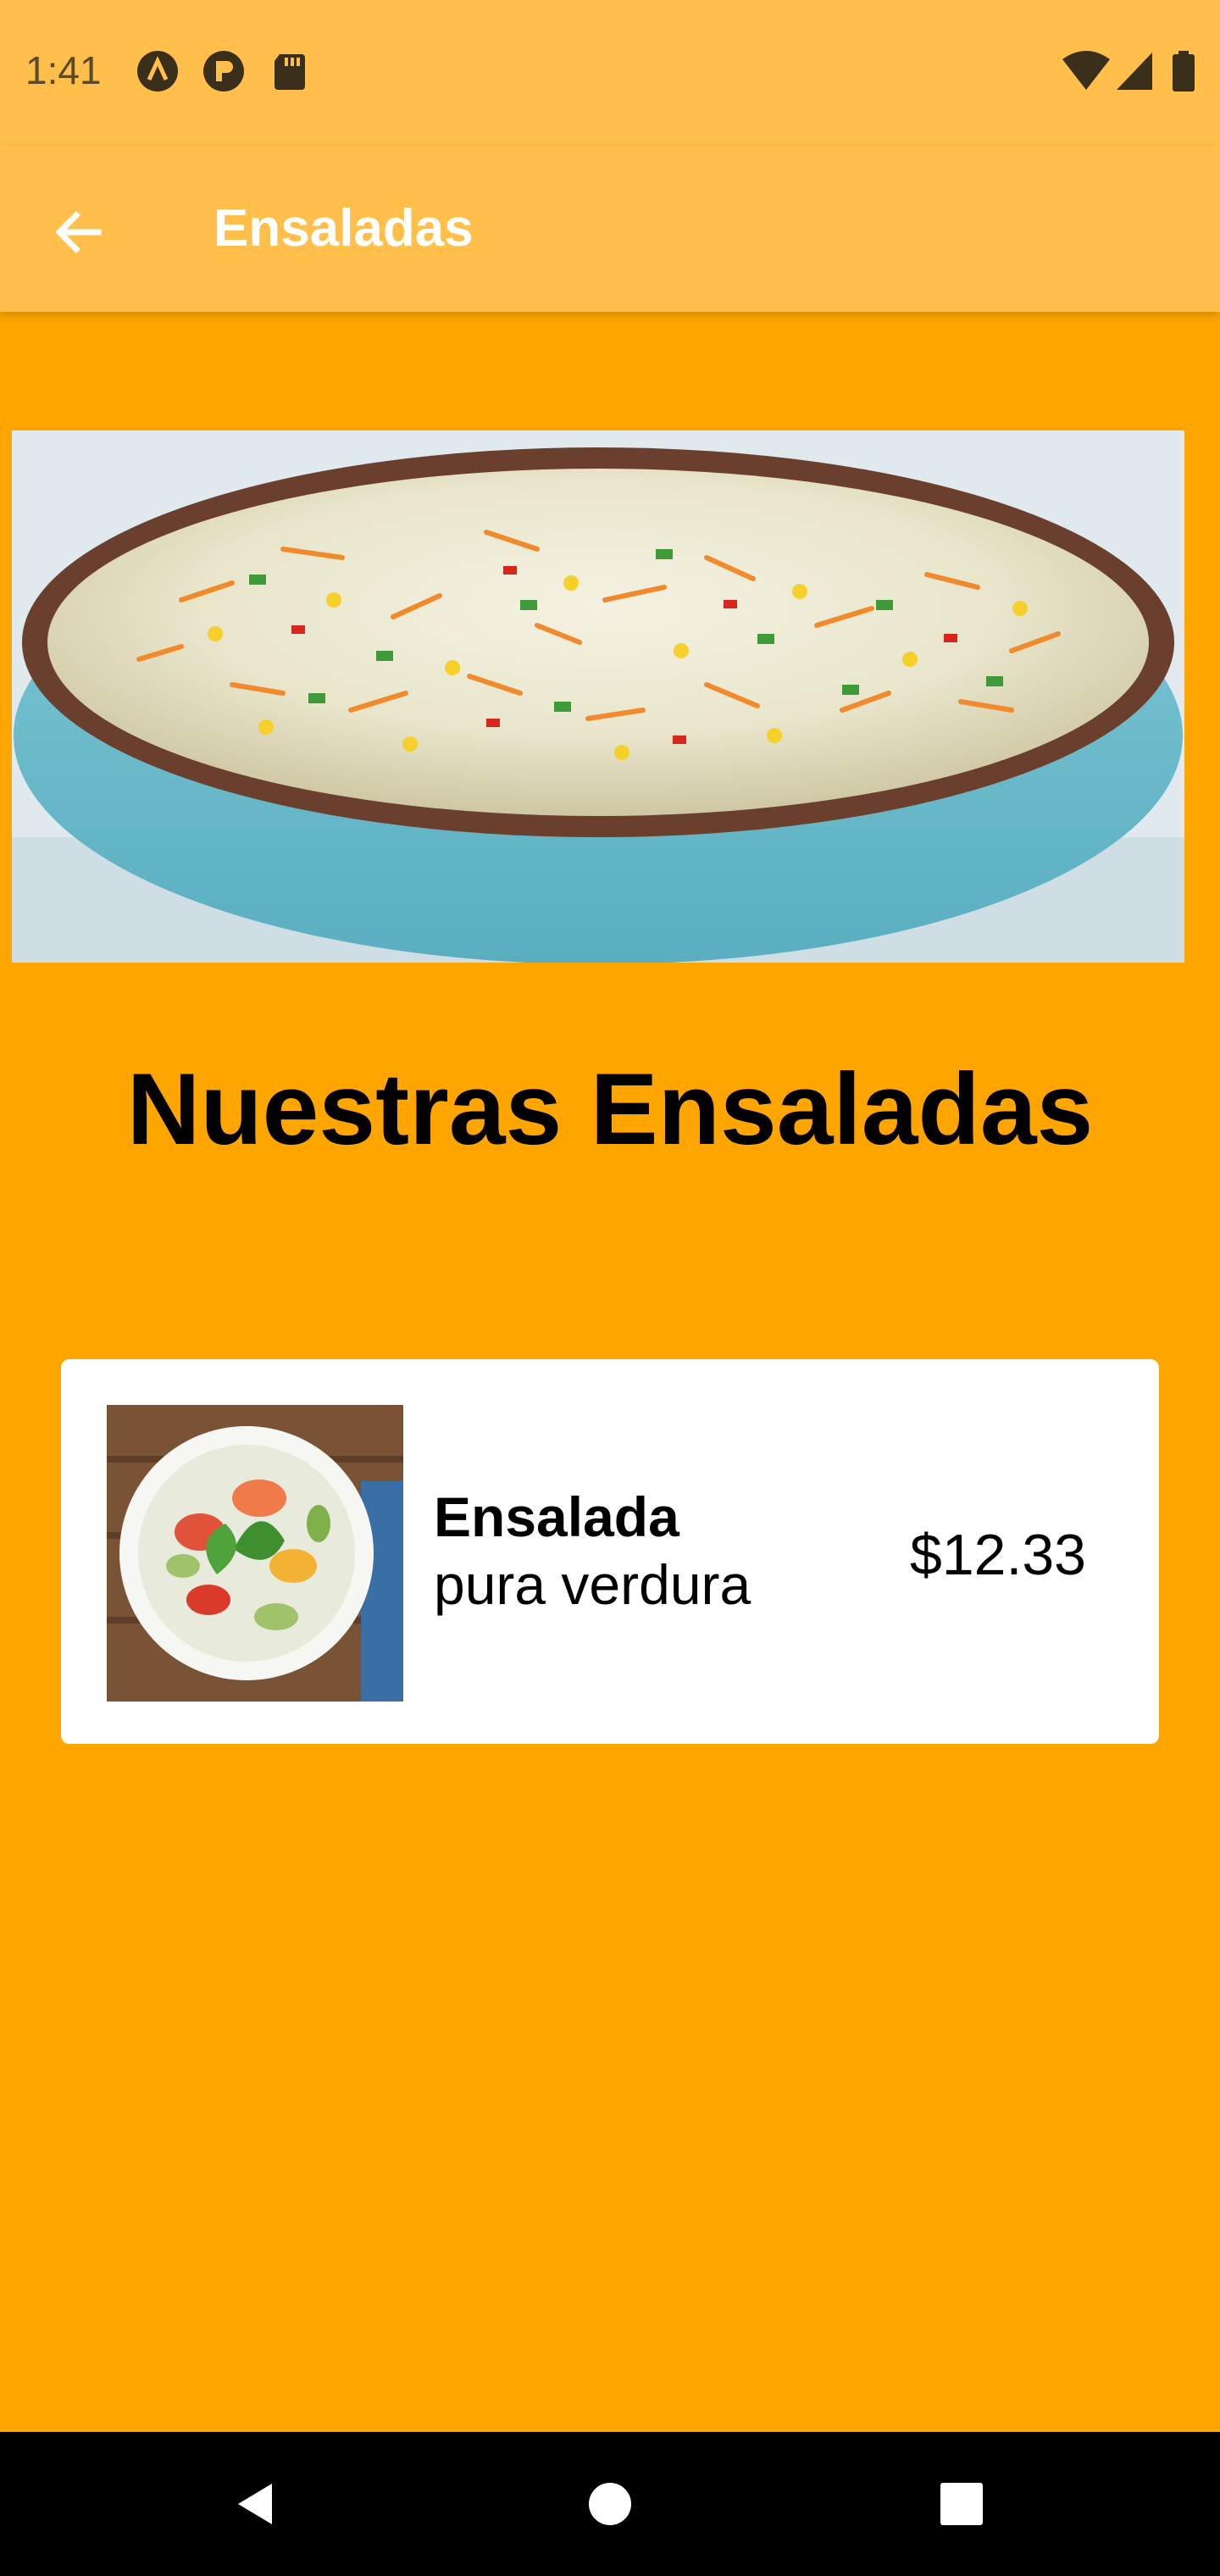 The height and width of the screenshot is (2576, 1220). What do you see at coordinates (592, 1584) in the screenshot?
I see `product-description: pura verdura` at bounding box center [592, 1584].